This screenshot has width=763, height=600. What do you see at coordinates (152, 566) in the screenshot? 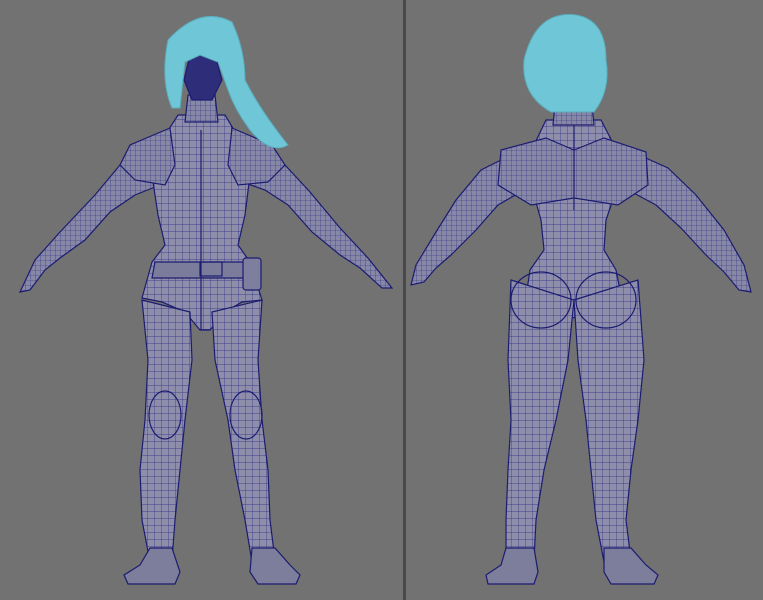
I see `front-left-boot` at bounding box center [152, 566].